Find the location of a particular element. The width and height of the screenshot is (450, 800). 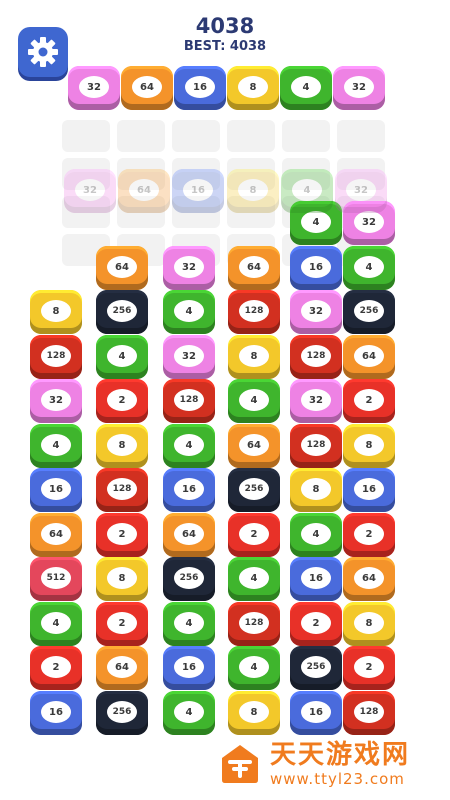

watermark-logo-icon is located at coordinates (240, 764).